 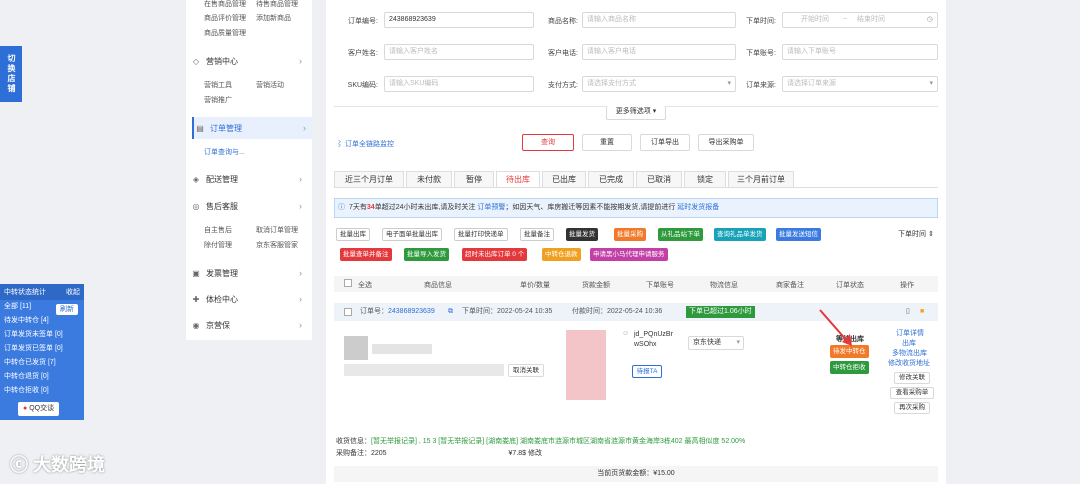 I want to click on repurchase-button: 再次采购, so click(x=912, y=408).